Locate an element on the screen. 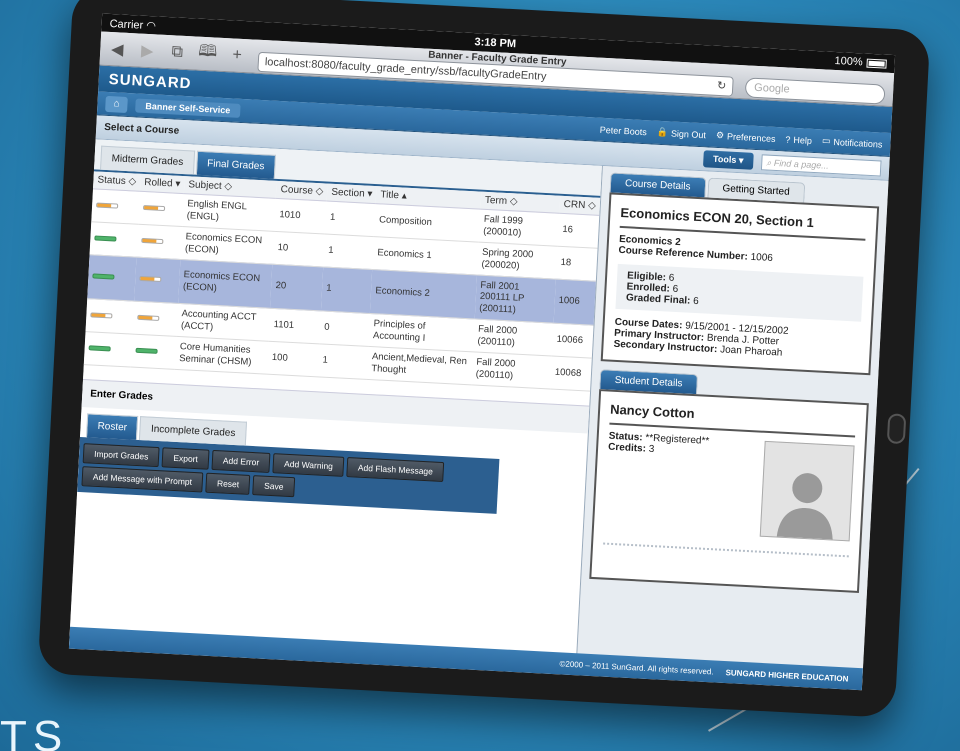  gear-icon: ⚙ is located at coordinates (720, 135).